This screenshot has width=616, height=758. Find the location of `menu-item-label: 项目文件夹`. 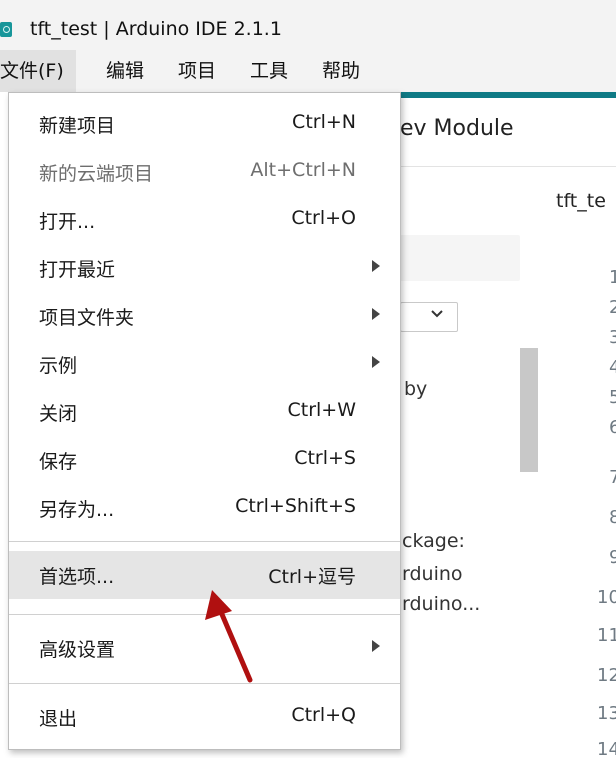

menu-item-label: 项目文件夹 is located at coordinates (87, 318).